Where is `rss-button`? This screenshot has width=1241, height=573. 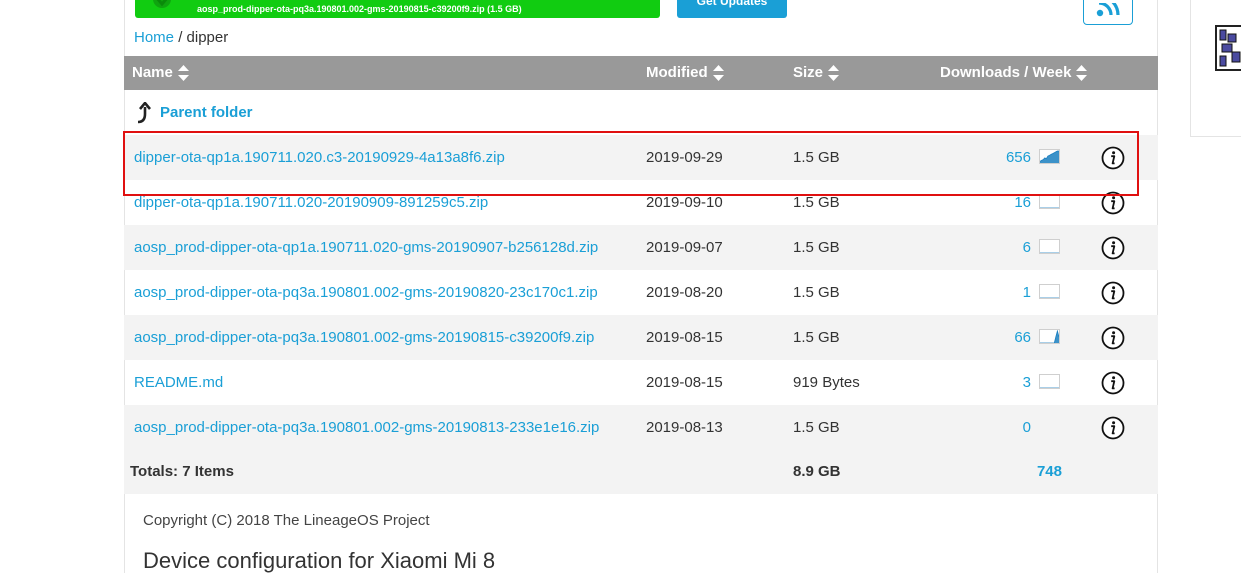
rss-button is located at coordinates (1108, 12).